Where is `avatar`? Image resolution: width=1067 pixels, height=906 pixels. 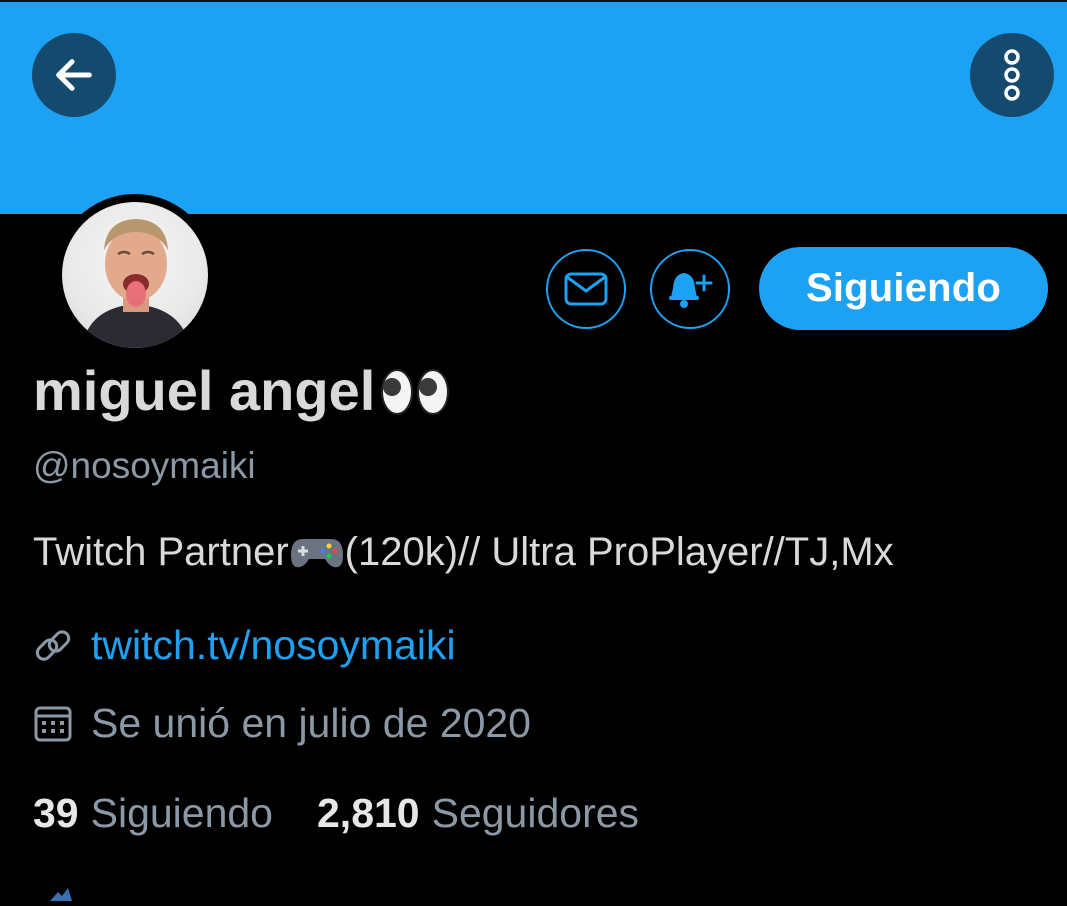 avatar is located at coordinates (135, 275).